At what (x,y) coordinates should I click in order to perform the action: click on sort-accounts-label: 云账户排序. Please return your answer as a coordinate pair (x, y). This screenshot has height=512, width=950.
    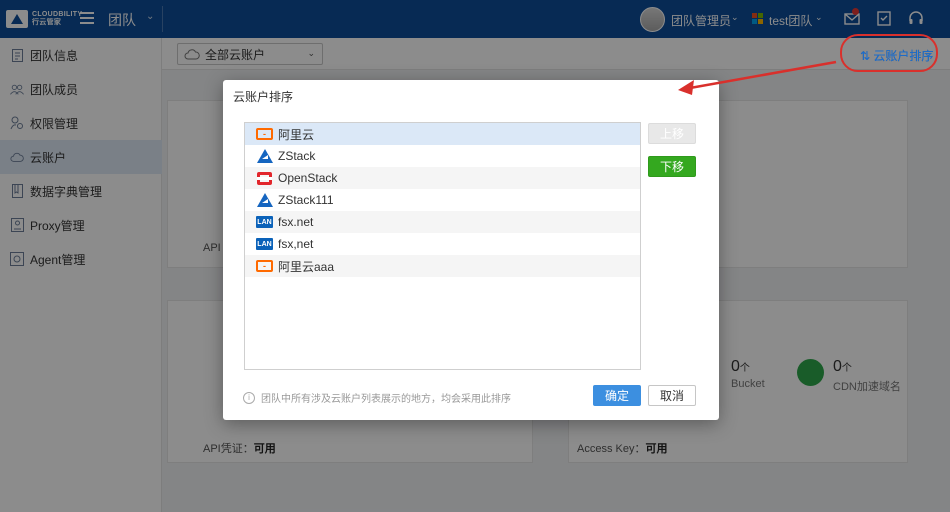
    Looking at the image, I should click on (903, 56).